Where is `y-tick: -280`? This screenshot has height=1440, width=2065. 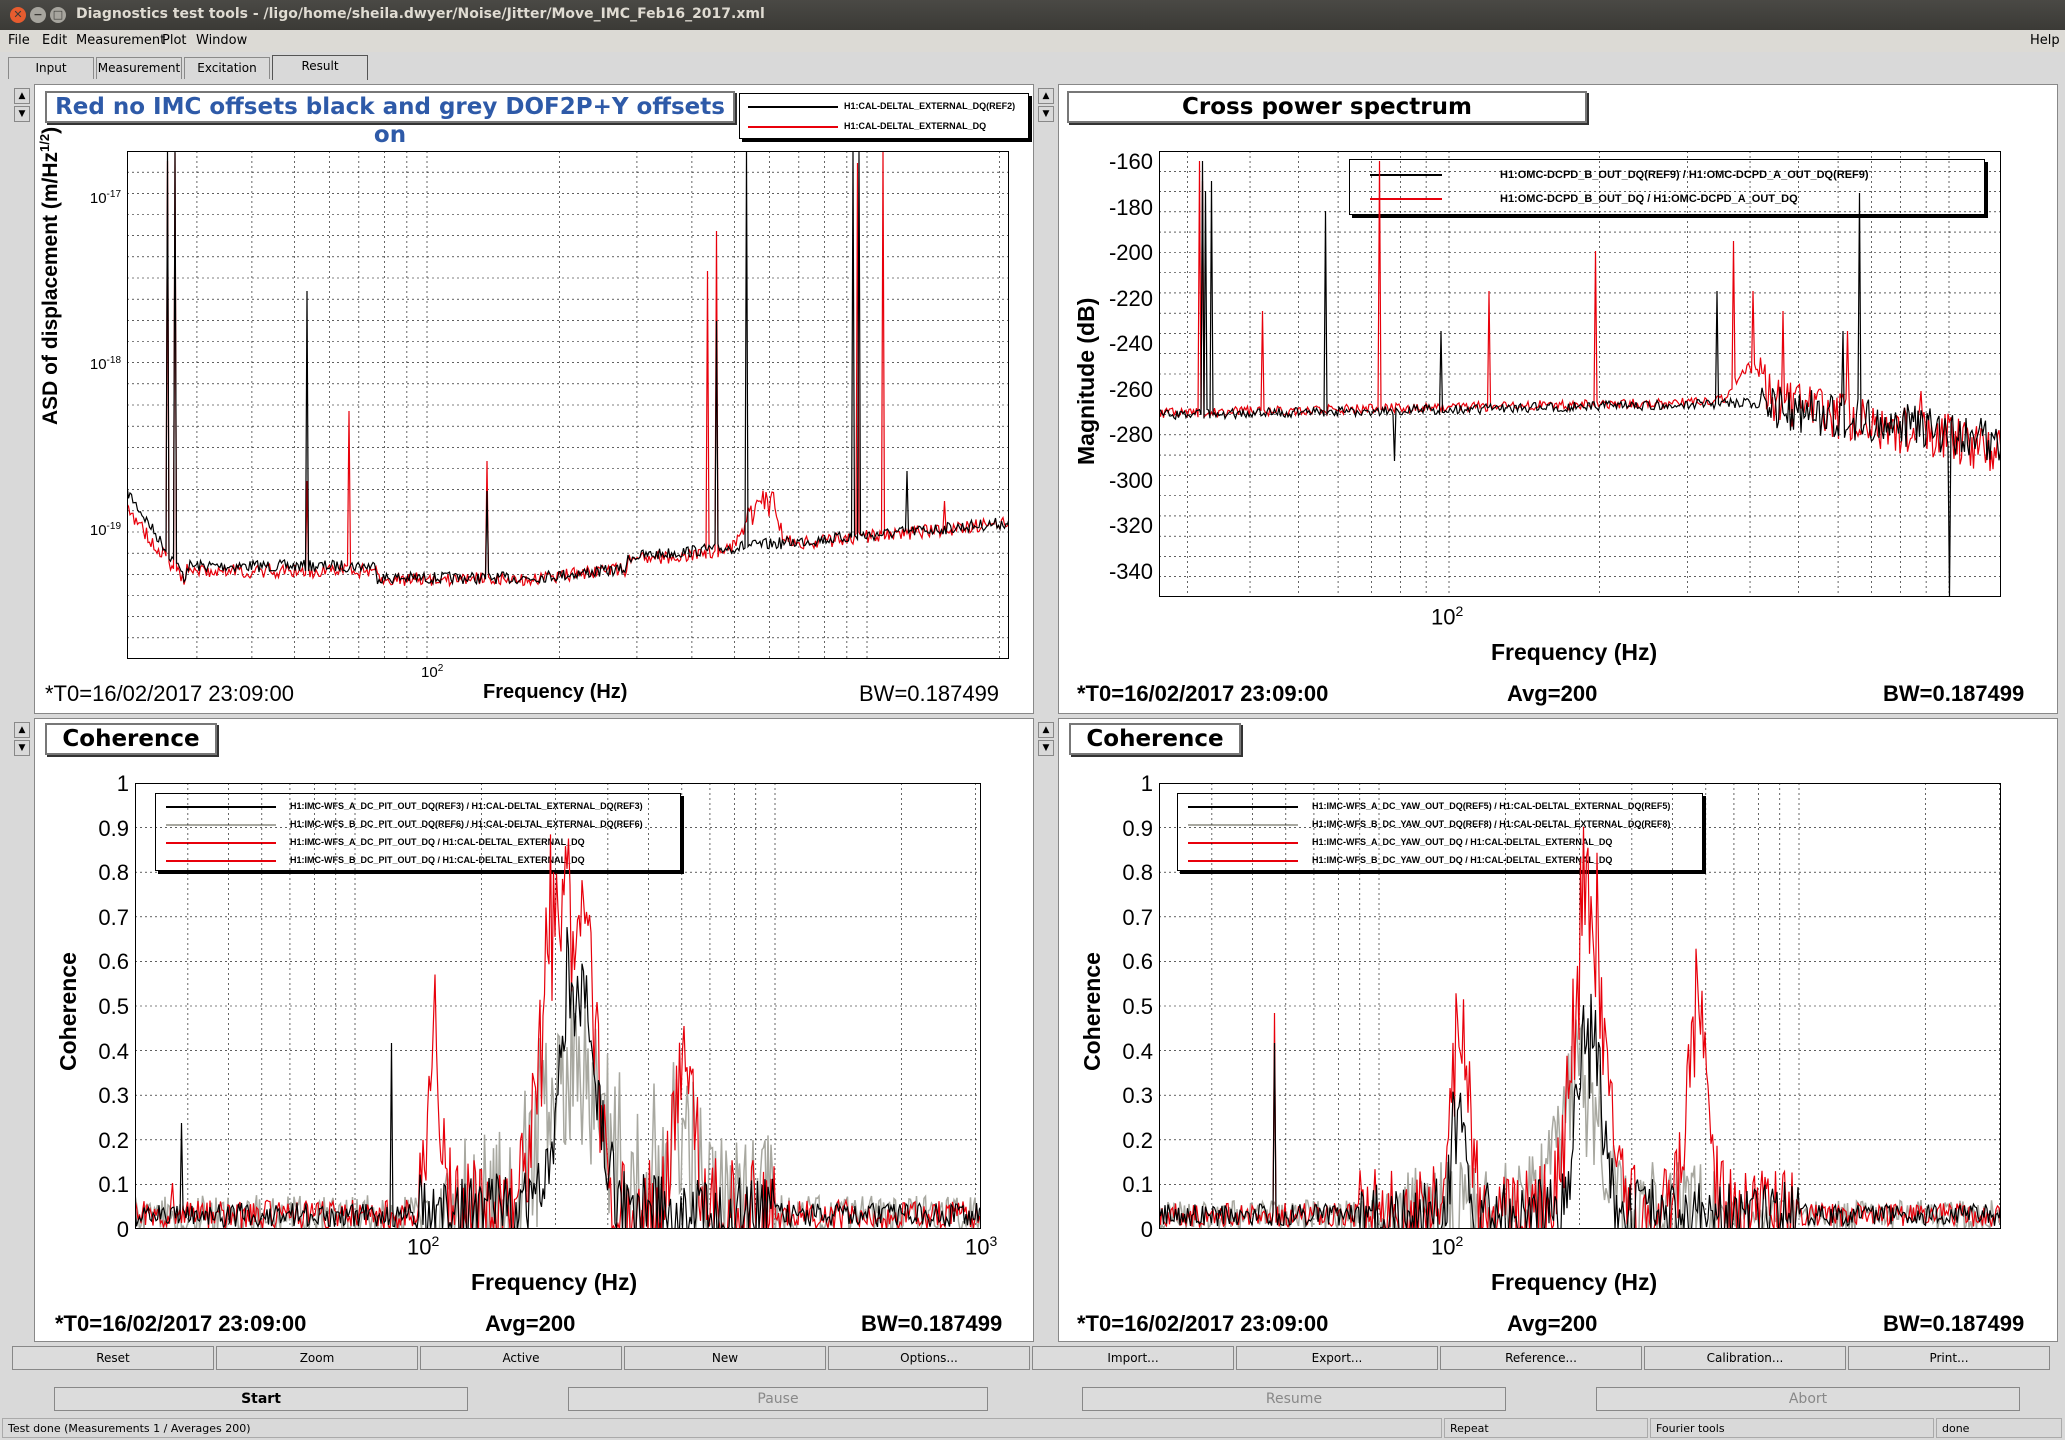
y-tick: -280 is located at coordinates (1130, 434).